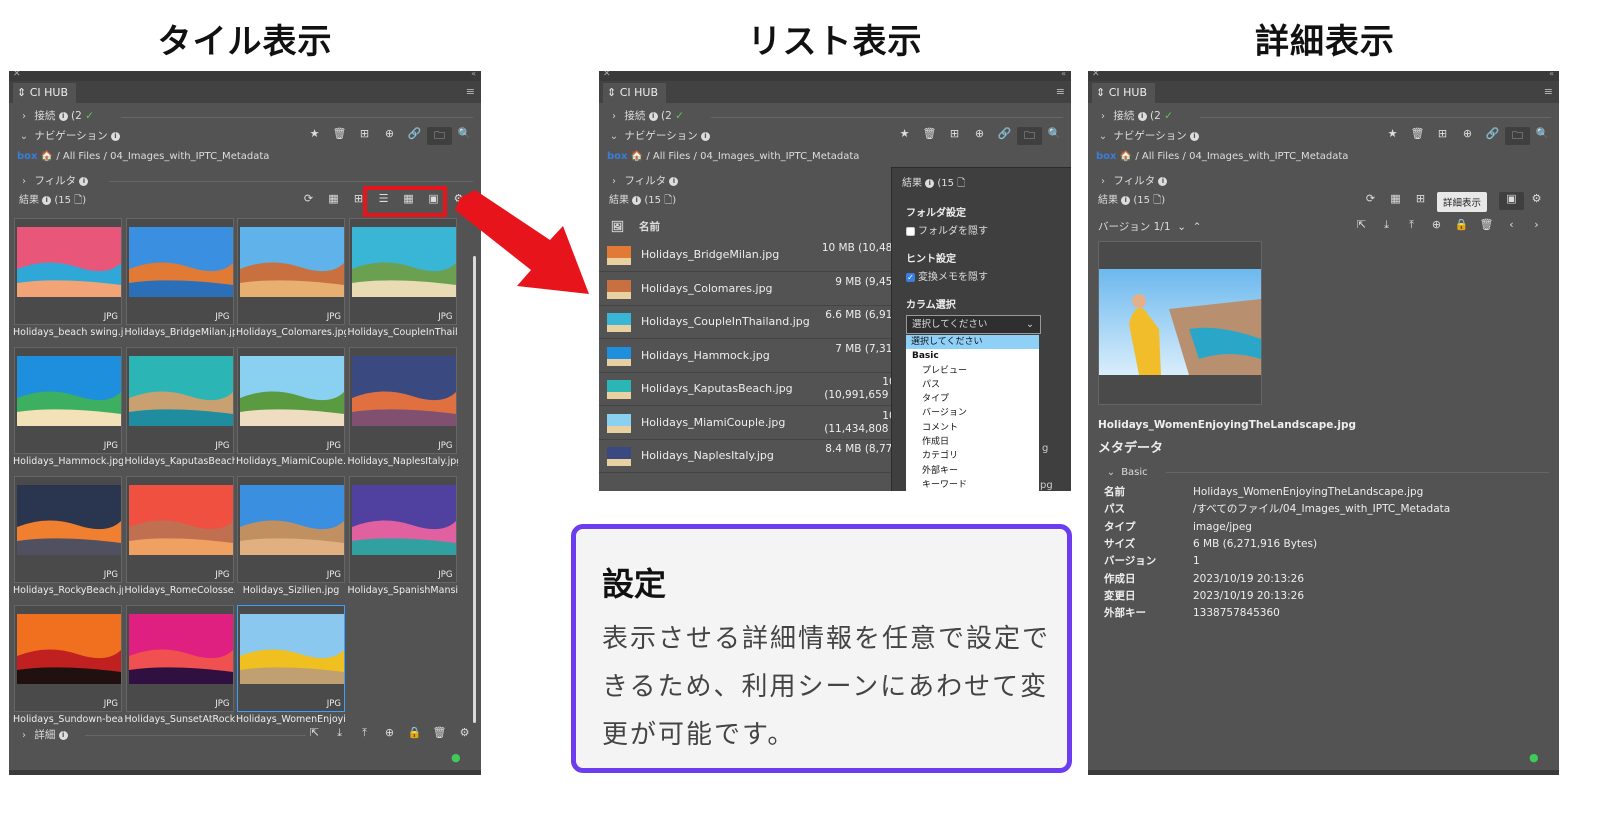 The image size is (1600, 815). Describe the element at coordinates (1327, 181) in the screenshot. I see `section-filter: › フィルタ i` at that location.